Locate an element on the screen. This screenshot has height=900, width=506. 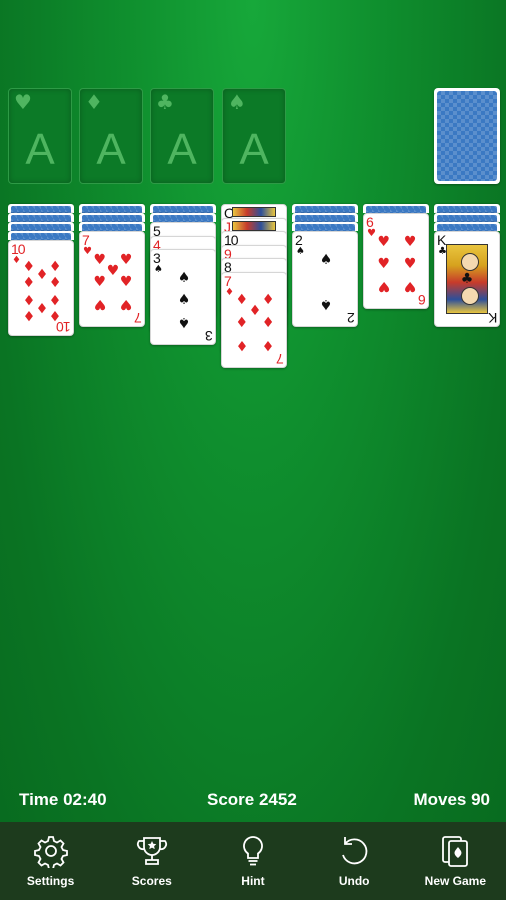
settings-label: Settings is located at coordinates (50, 881).